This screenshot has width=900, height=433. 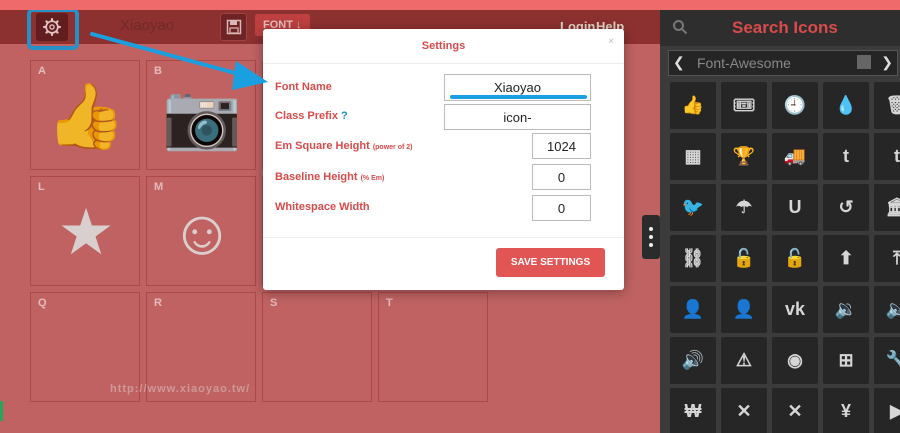 What do you see at coordinates (795, 207) in the screenshot?
I see `underline-icon: U` at bounding box center [795, 207].